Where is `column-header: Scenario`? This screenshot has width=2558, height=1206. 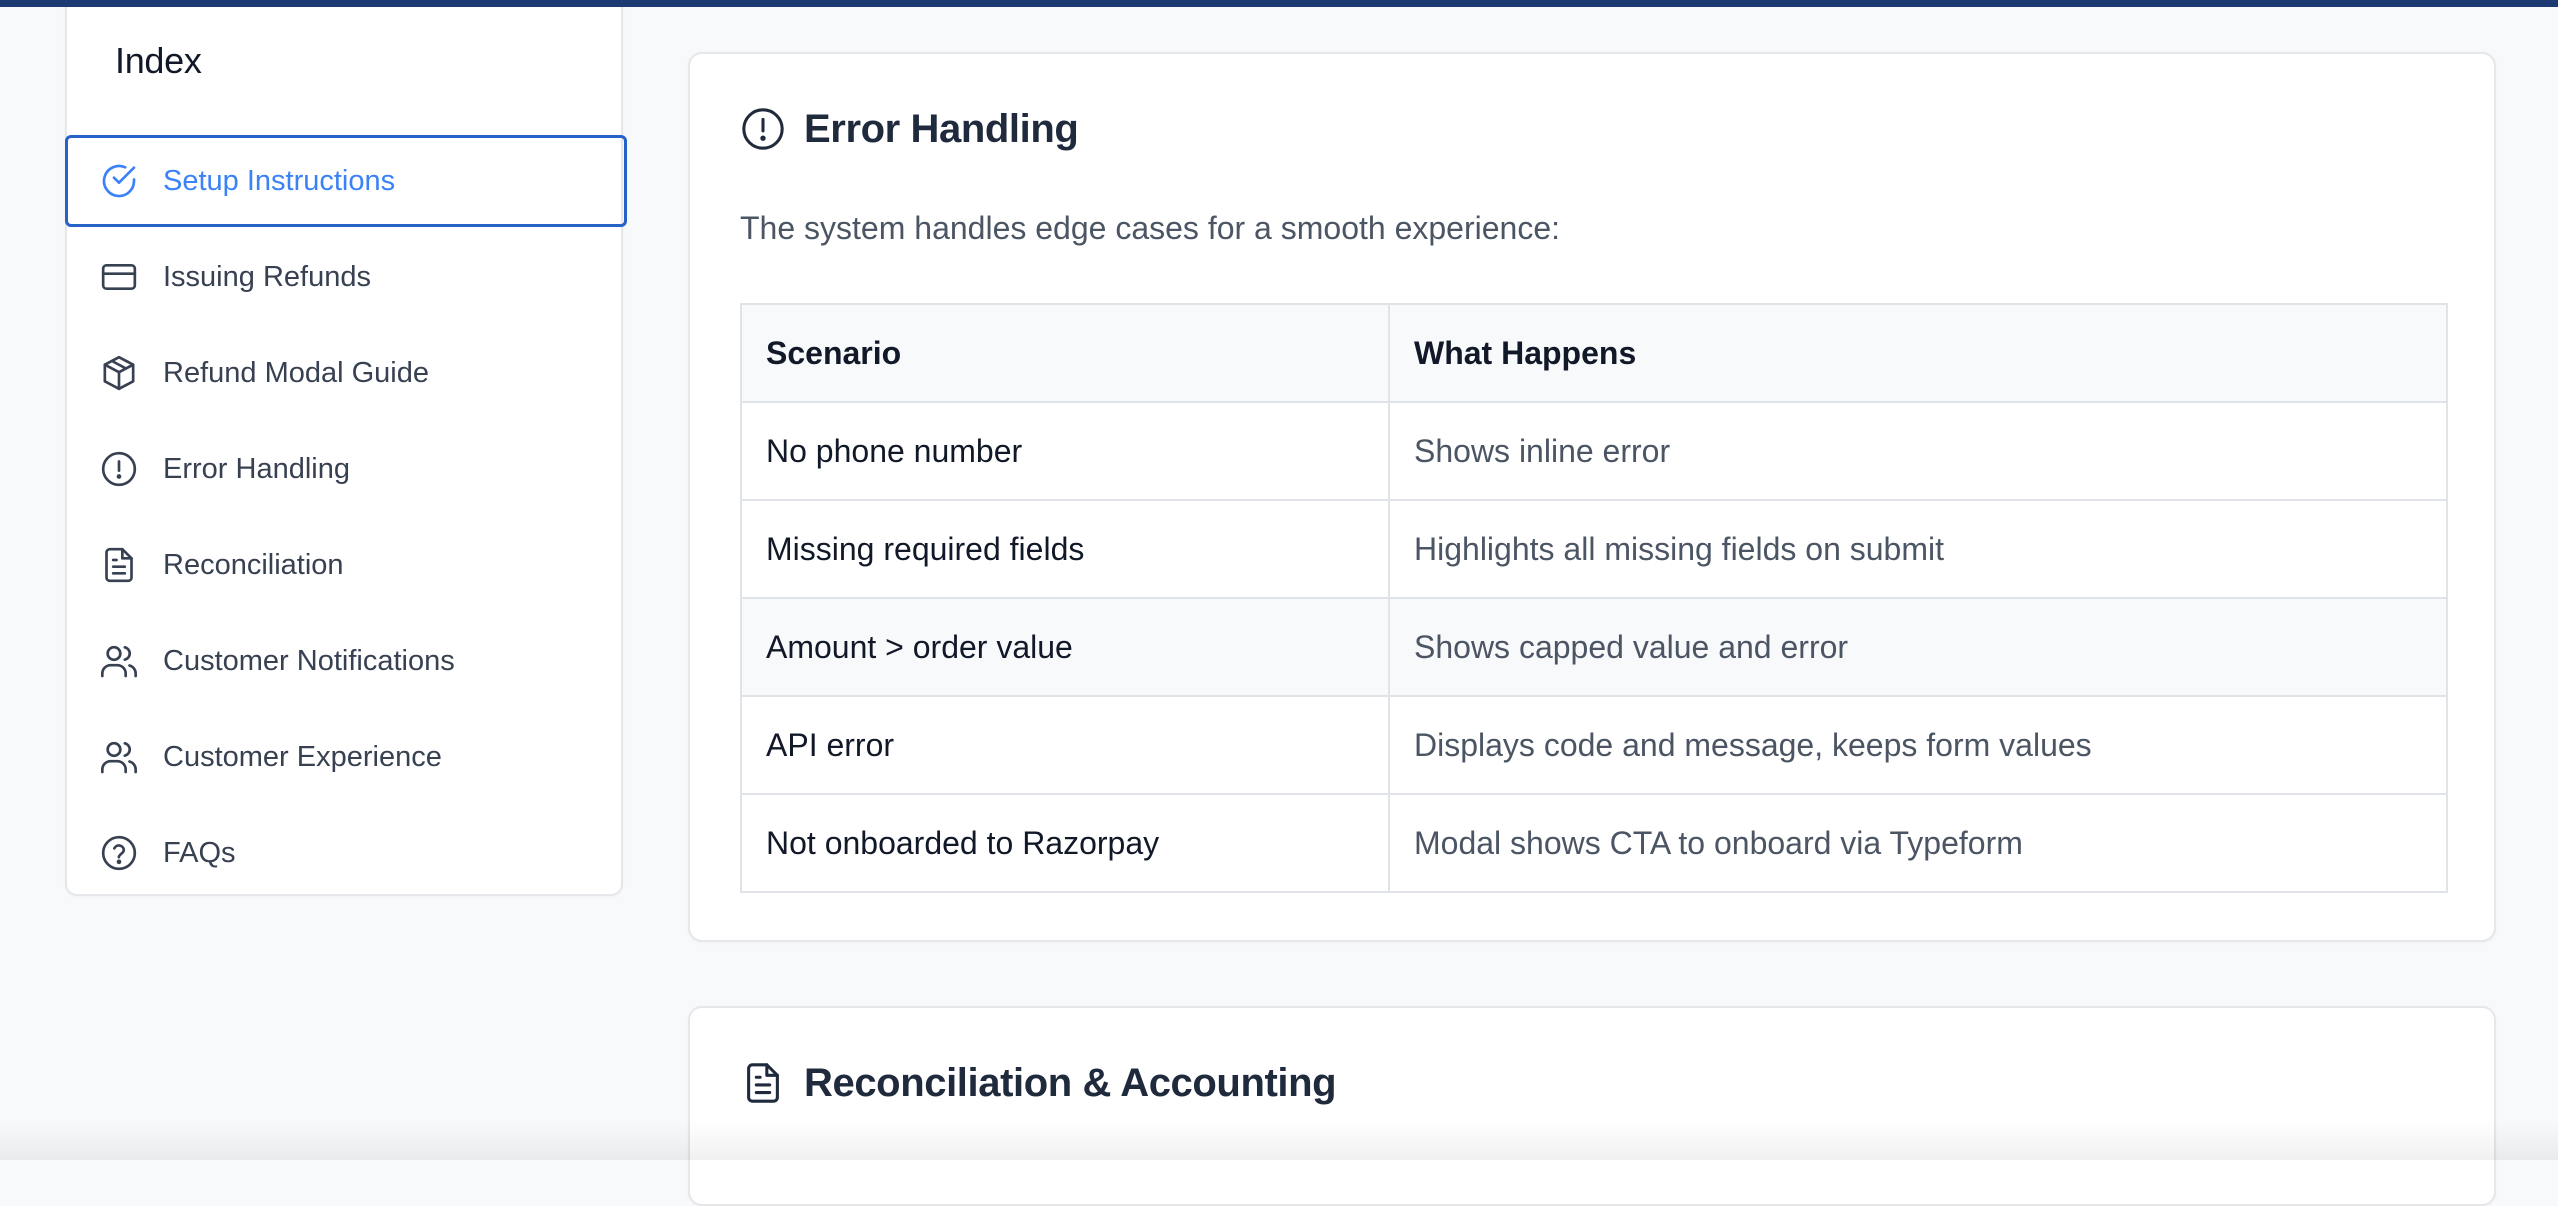 column-header: Scenario is located at coordinates (1065, 353).